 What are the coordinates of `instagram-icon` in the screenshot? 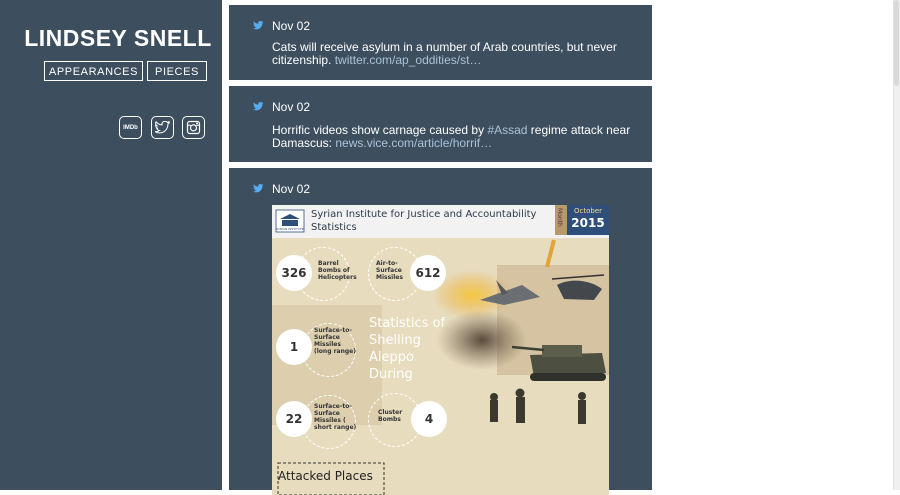 It's located at (193, 127).